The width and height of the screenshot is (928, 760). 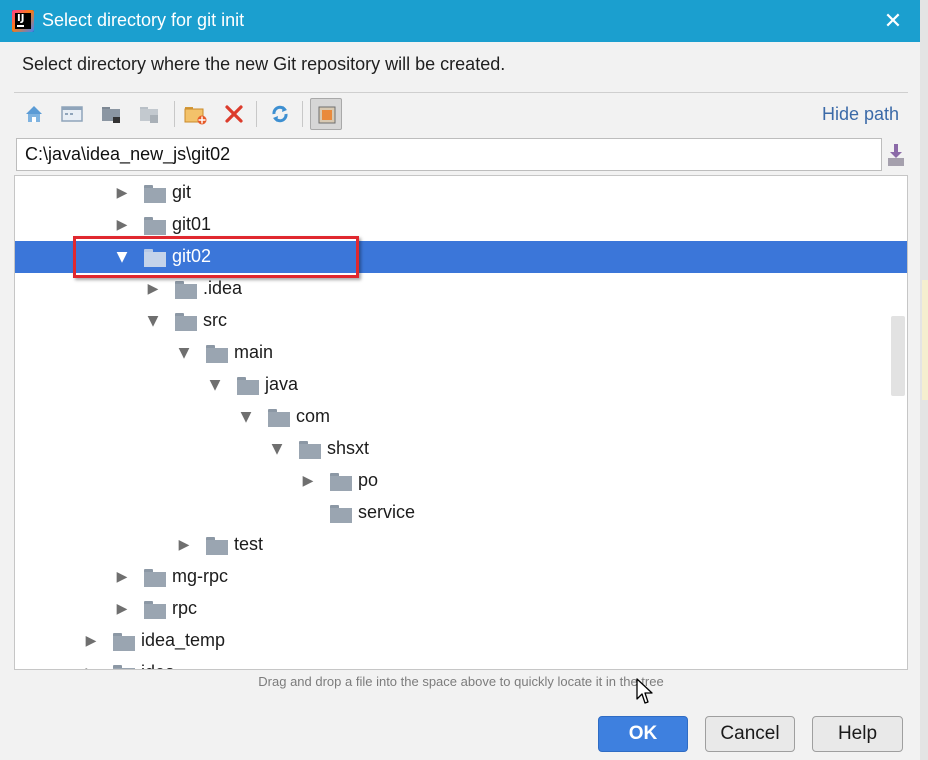 What do you see at coordinates (461, 353) in the screenshot?
I see `tree-row: ▼ main` at bounding box center [461, 353].